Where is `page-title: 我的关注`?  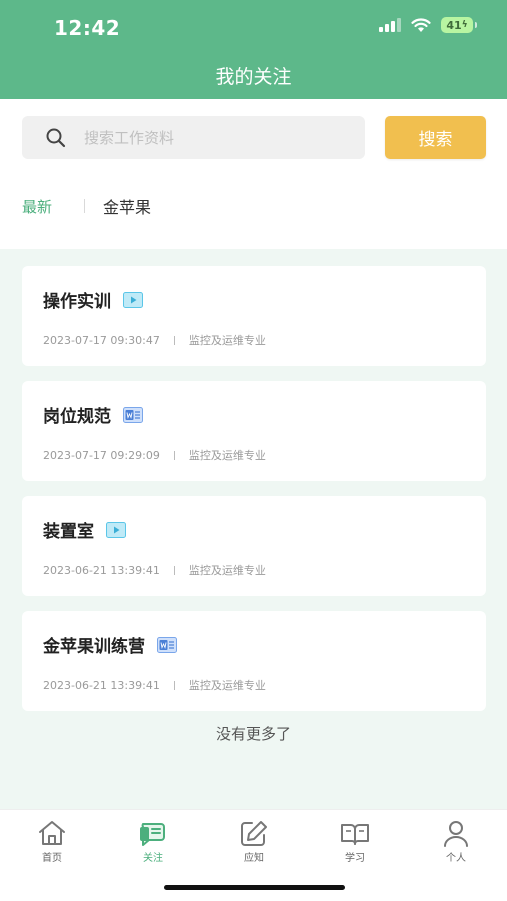 page-title: 我的关注 is located at coordinates (253, 77).